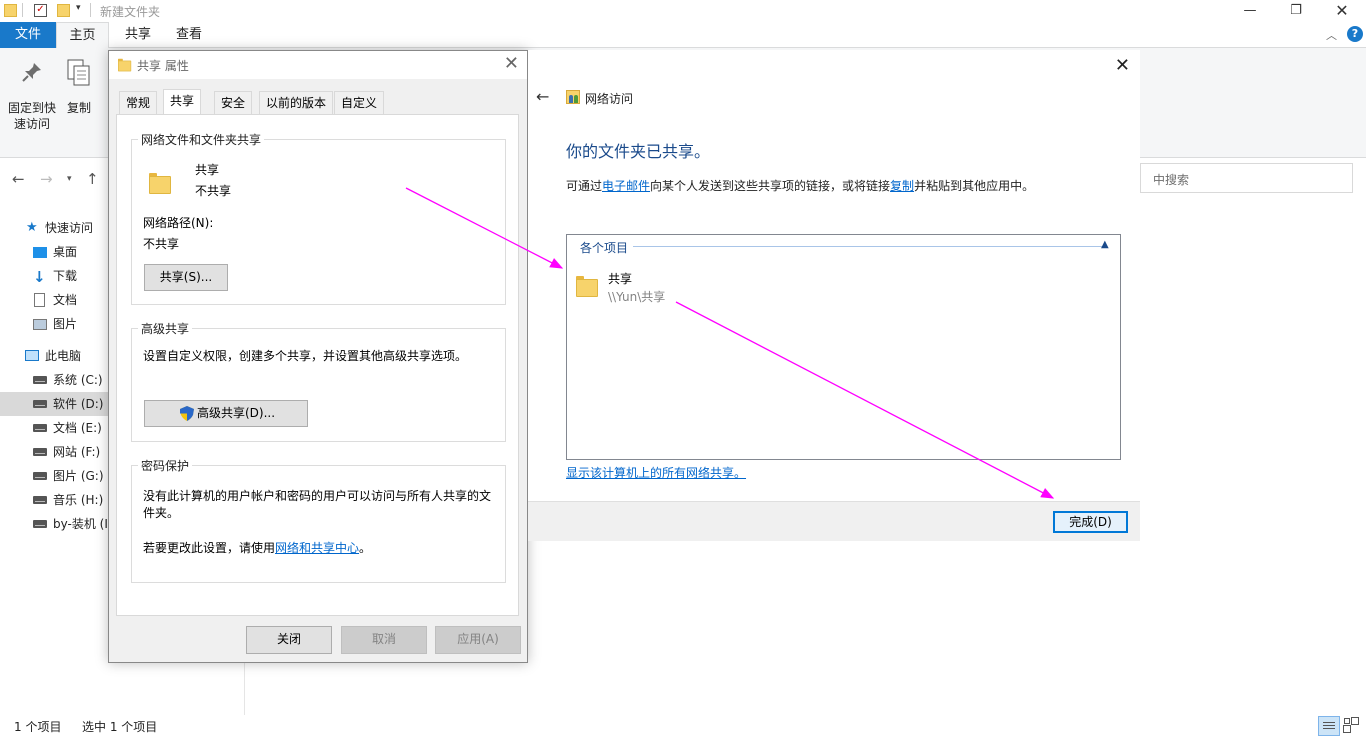 The image size is (1366, 738). Describe the element at coordinates (317, 548) in the screenshot. I see `network-sharing-center-link: 网络和共享中心` at that location.